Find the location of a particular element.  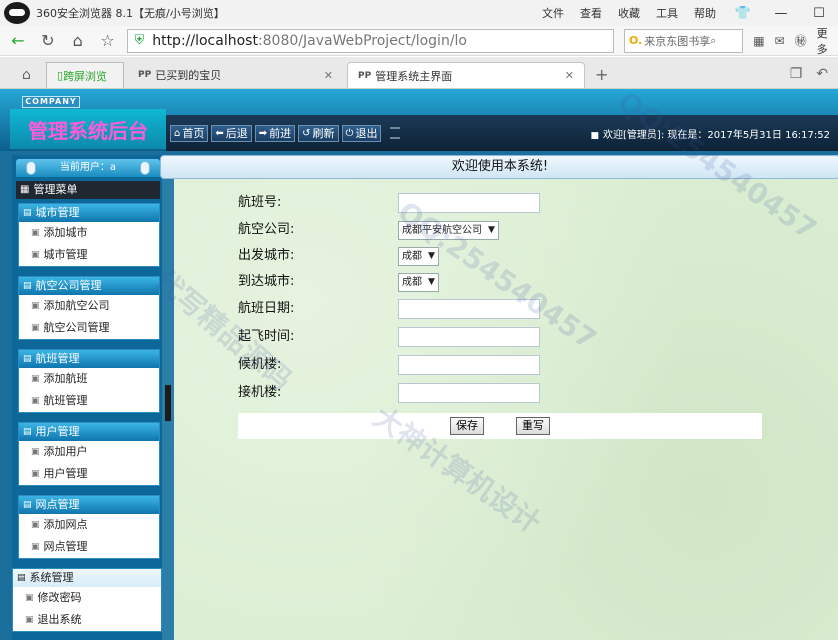

group-title: 城市管理 is located at coordinates (57, 212).